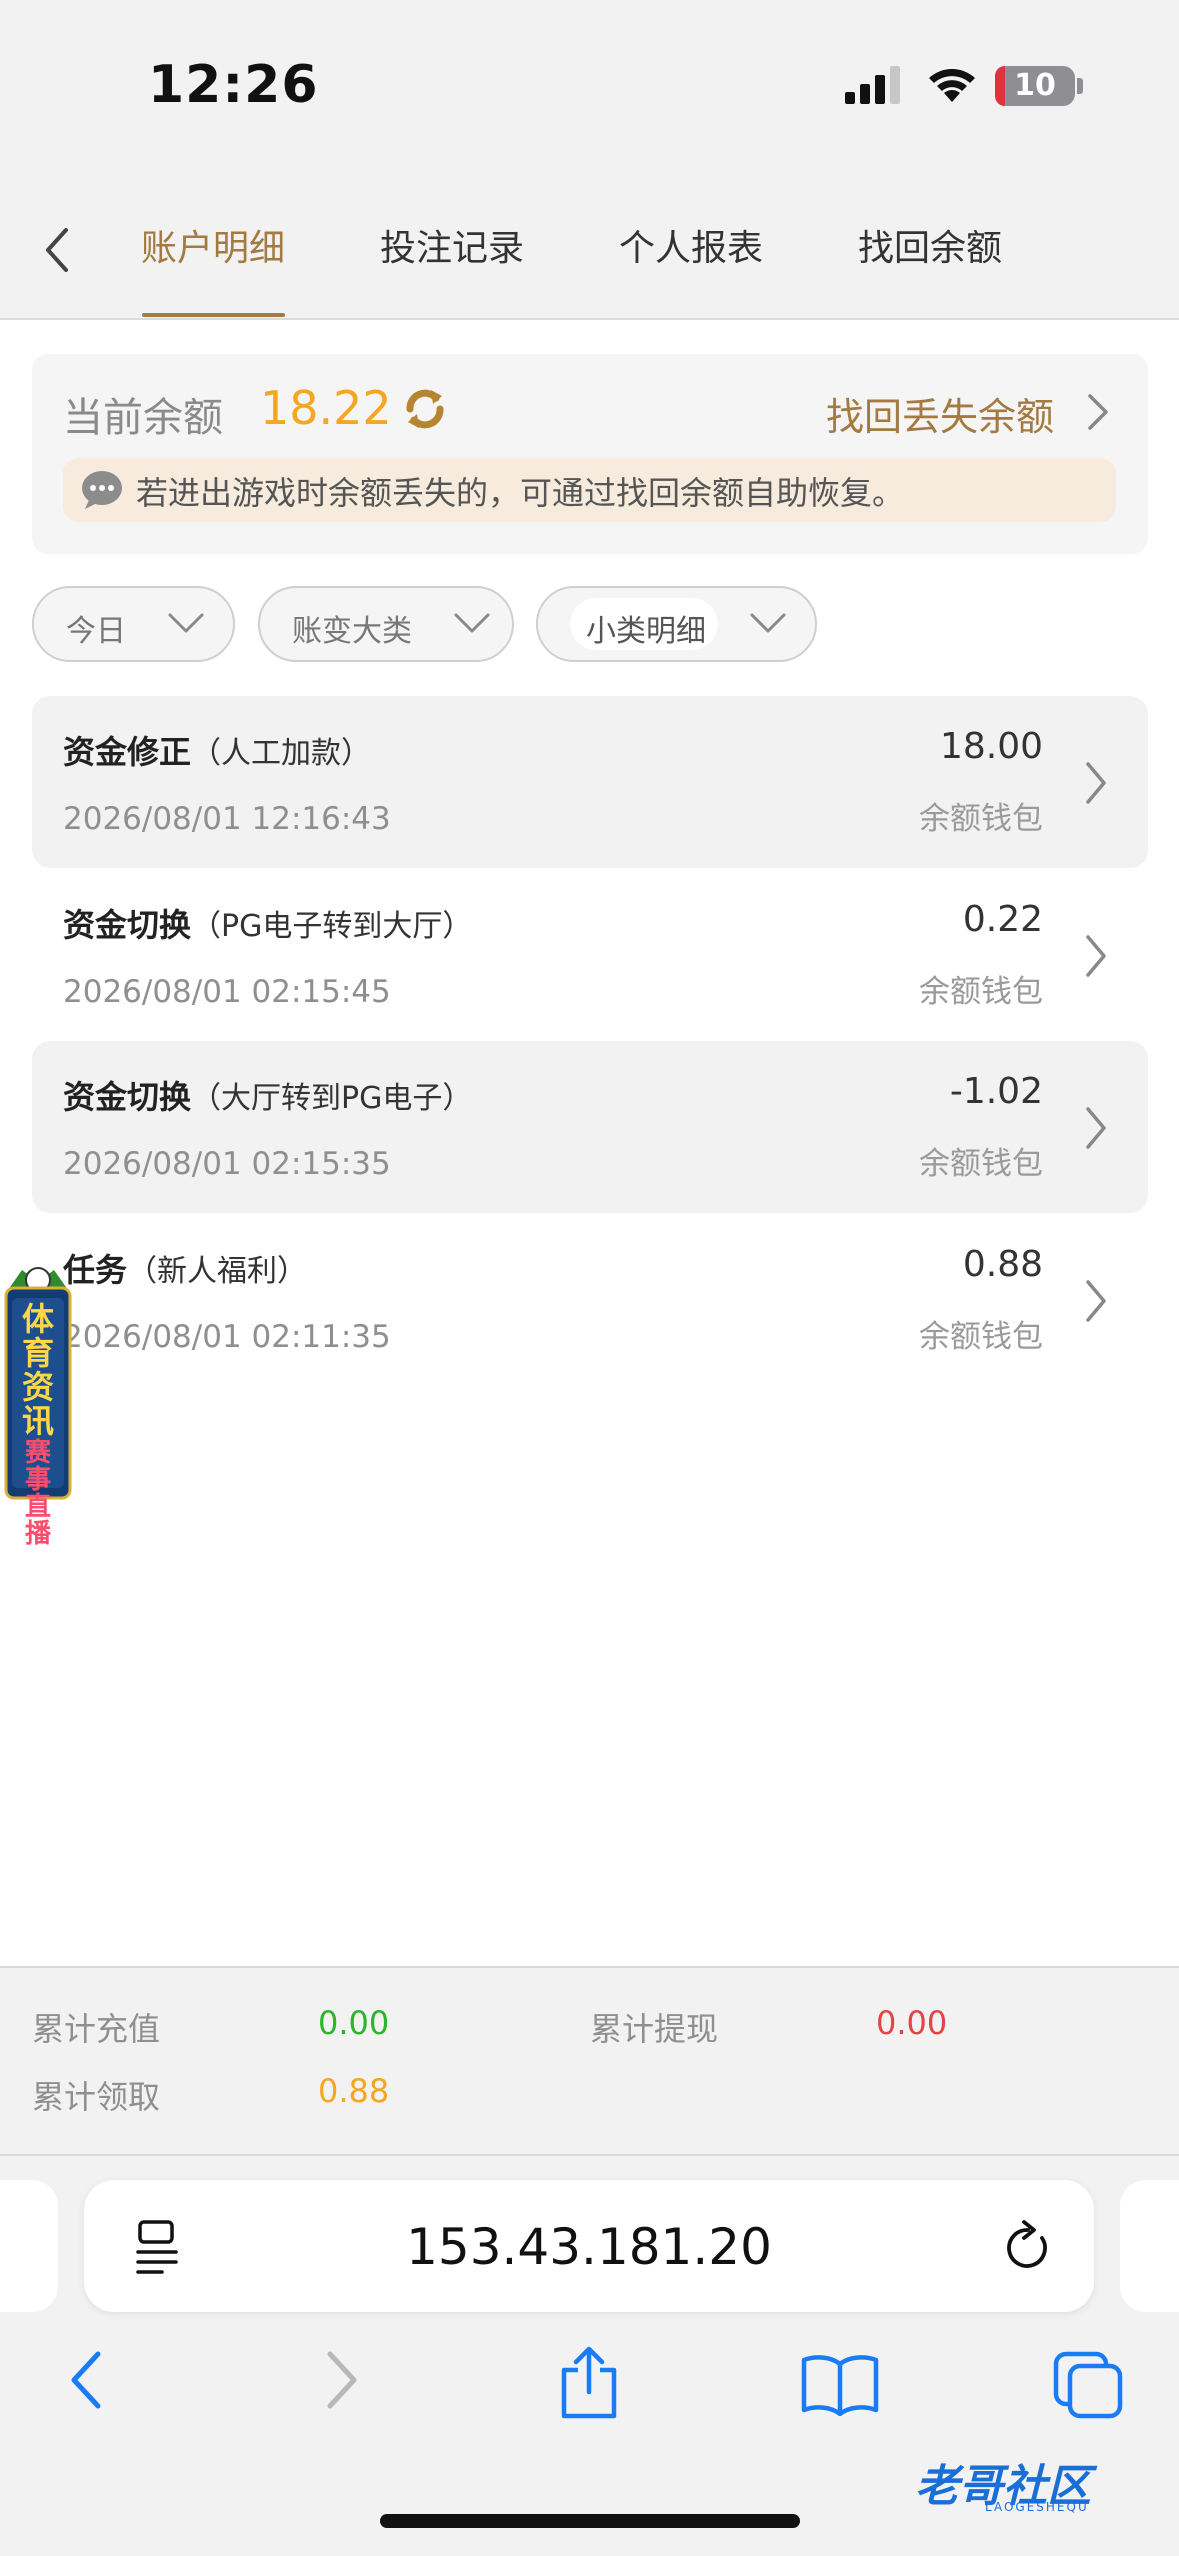  I want to click on ad-banner-line1: 体育资讯, so click(37, 1370).